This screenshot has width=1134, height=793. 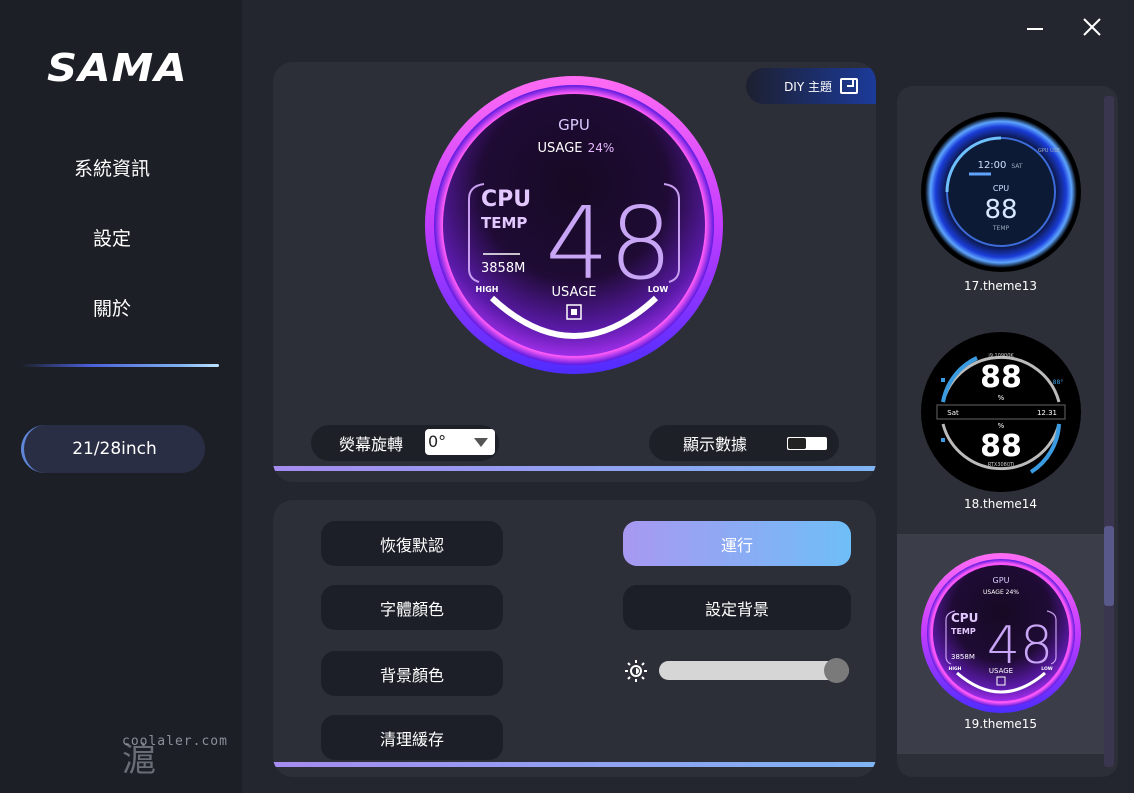 What do you see at coordinates (737, 543) in the screenshot?
I see `run-button: 運行` at bounding box center [737, 543].